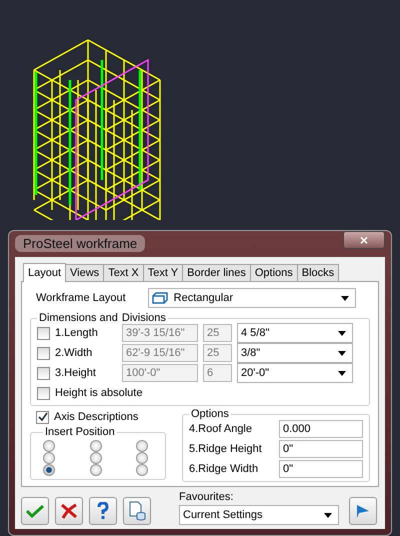 This screenshot has height=536, width=400. What do you see at coordinates (220, 429) in the screenshot?
I see `field-label: 4.Roof Angle` at bounding box center [220, 429].